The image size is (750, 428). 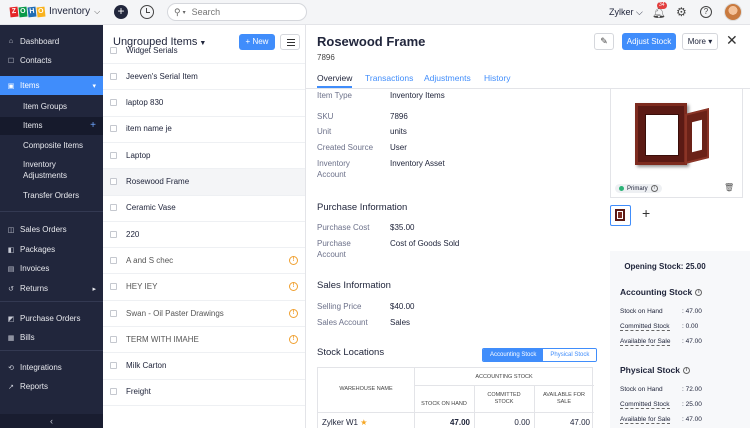 I want to click on search-input, so click(x=241, y=12).